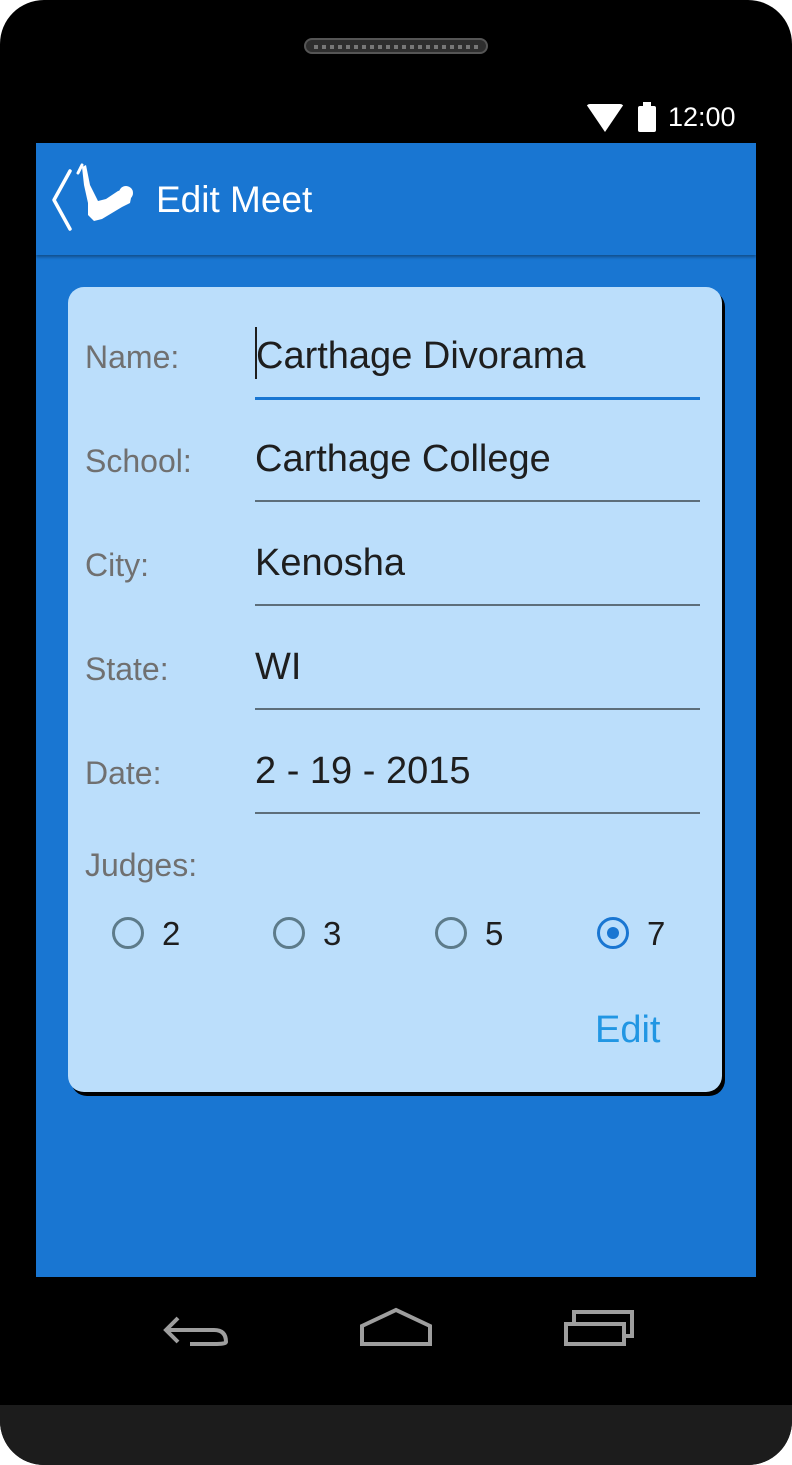 Image resolution: width=792 pixels, height=1465 pixels. Describe the element at coordinates (627, 1030) in the screenshot. I see `edit-button: Edit` at that location.